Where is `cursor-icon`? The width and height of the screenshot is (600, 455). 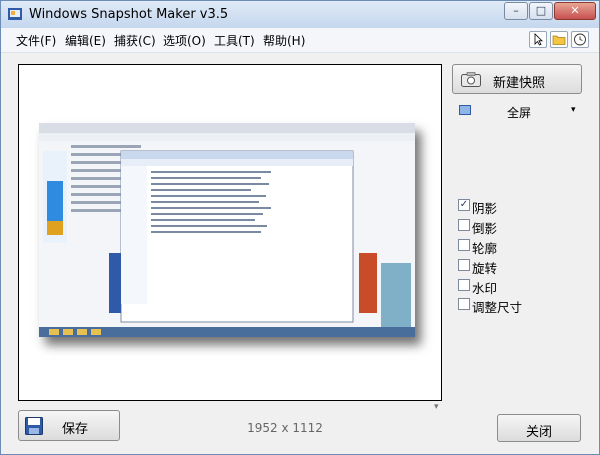 cursor-icon is located at coordinates (538, 39).